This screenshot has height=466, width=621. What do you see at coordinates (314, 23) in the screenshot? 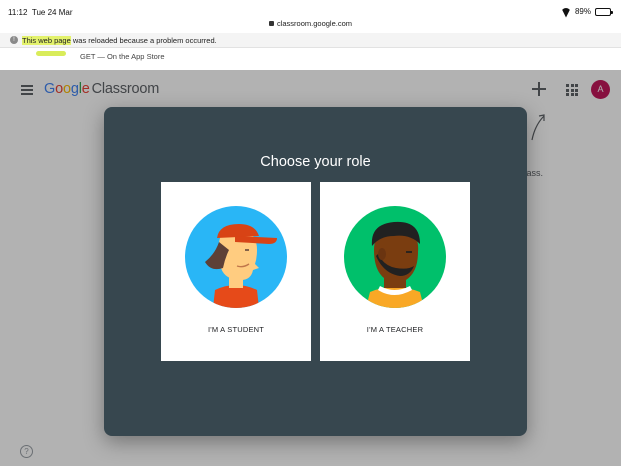
I see `address-url: classroom.google.com` at bounding box center [314, 23].